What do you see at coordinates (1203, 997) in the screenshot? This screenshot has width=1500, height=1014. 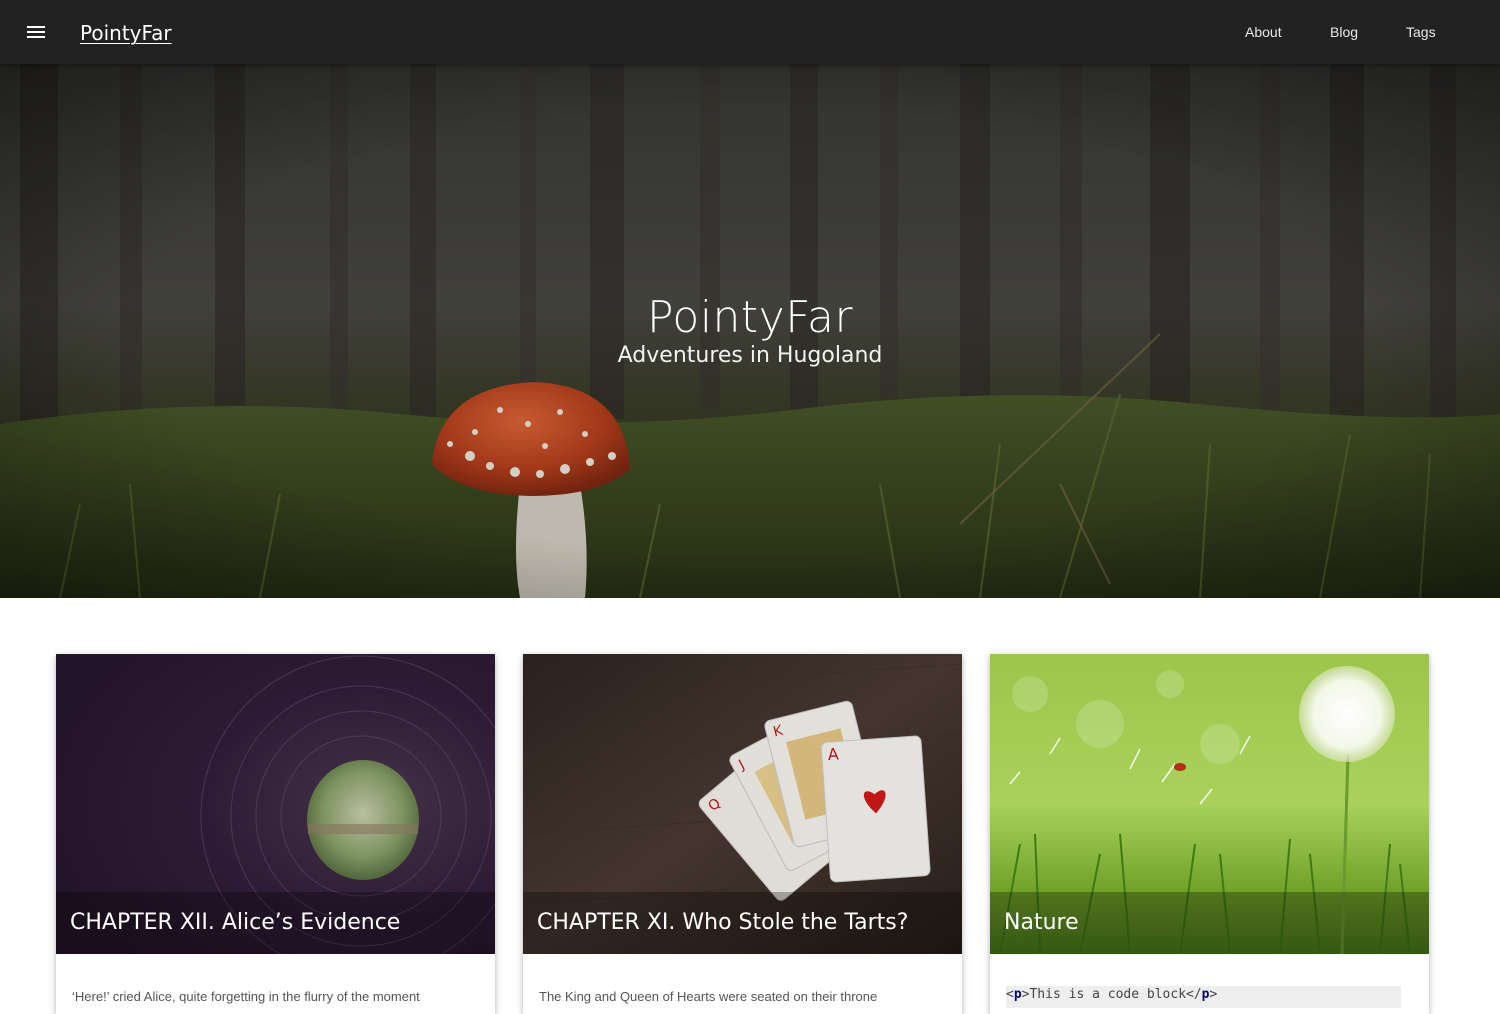 I see `code-block: <p>This is a code block</p>` at bounding box center [1203, 997].